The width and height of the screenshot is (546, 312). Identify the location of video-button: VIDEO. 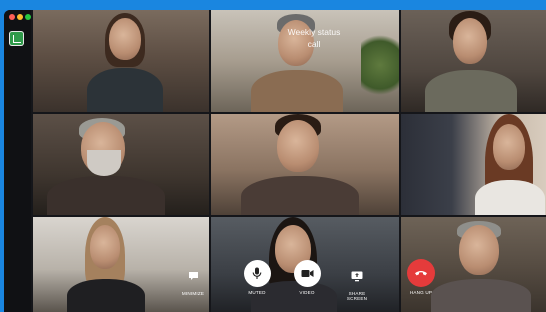
(307, 277).